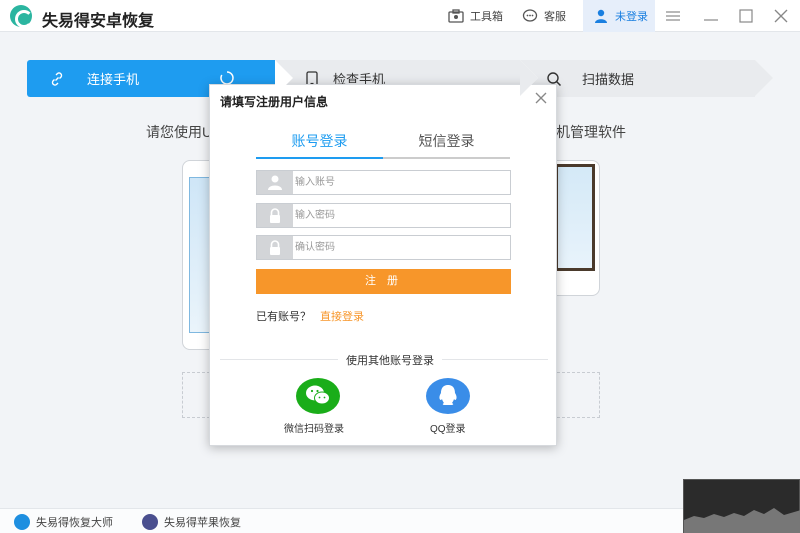  What do you see at coordinates (631, 17) in the screenshot?
I see `login-status-label: 未登录` at bounding box center [631, 17].